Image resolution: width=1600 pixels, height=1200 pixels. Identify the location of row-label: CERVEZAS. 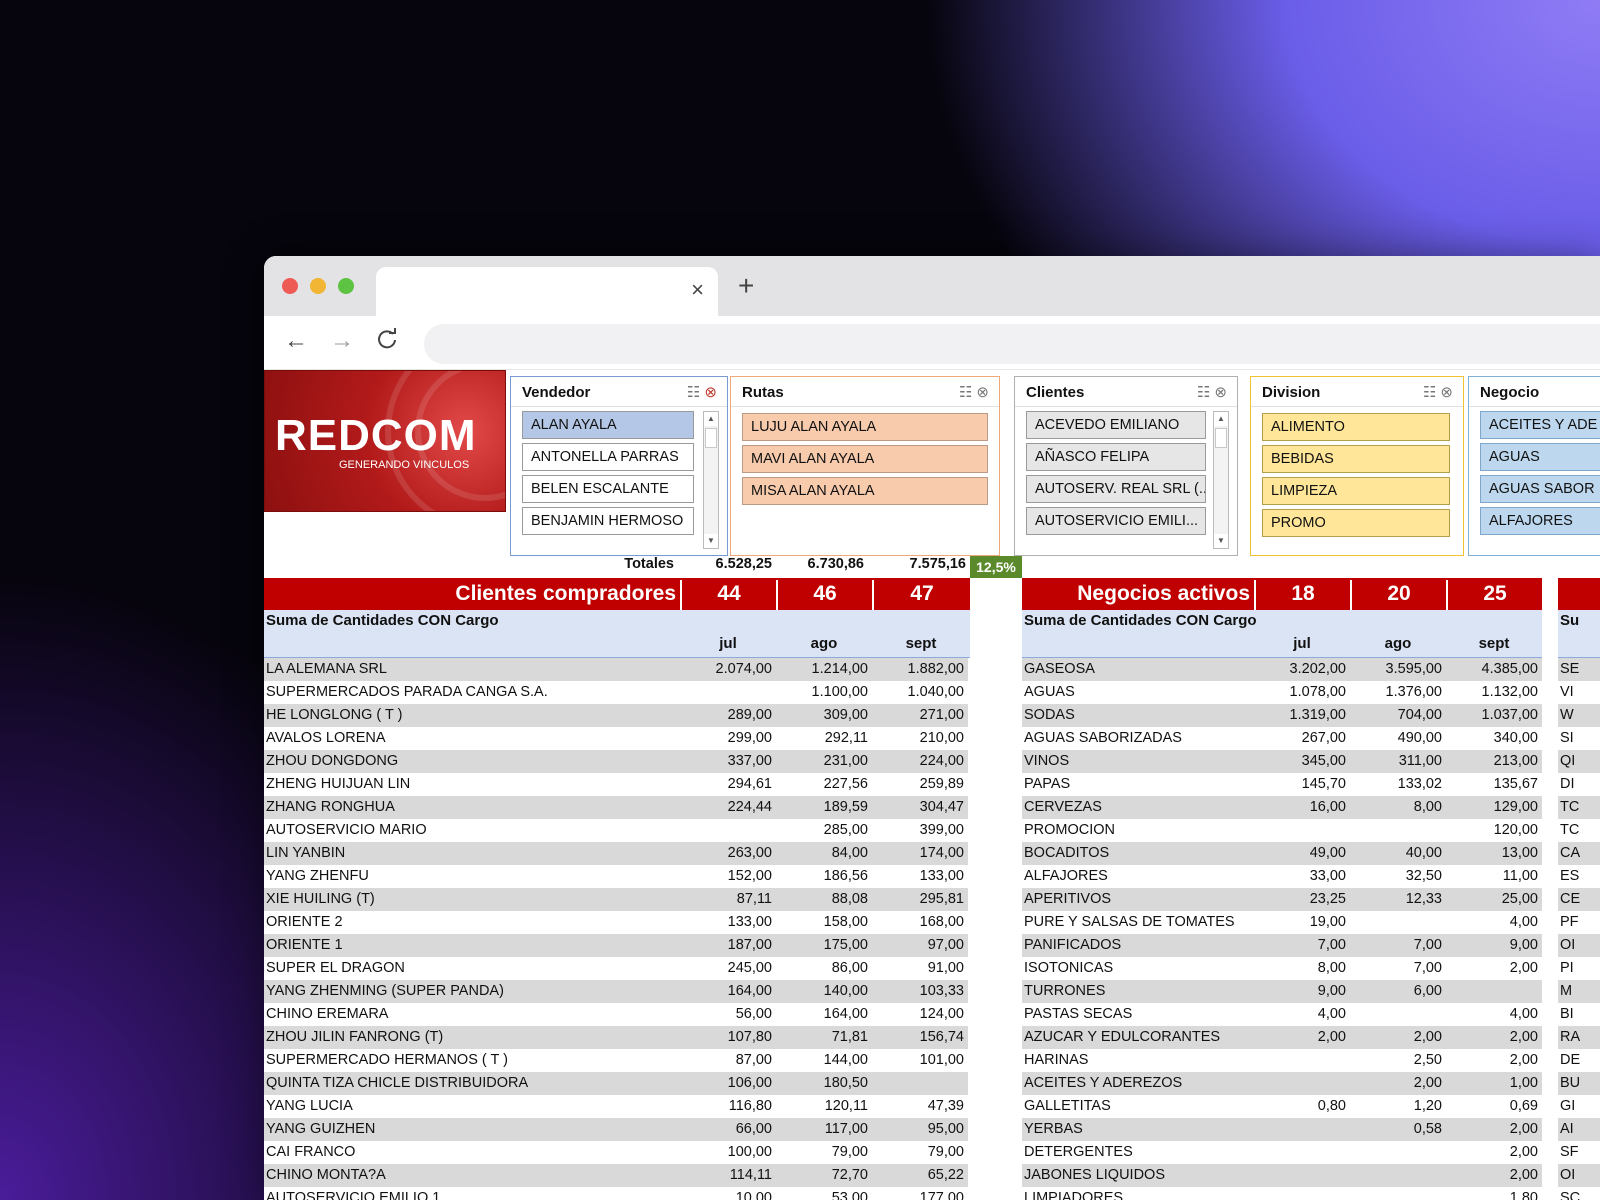
(1063, 807).